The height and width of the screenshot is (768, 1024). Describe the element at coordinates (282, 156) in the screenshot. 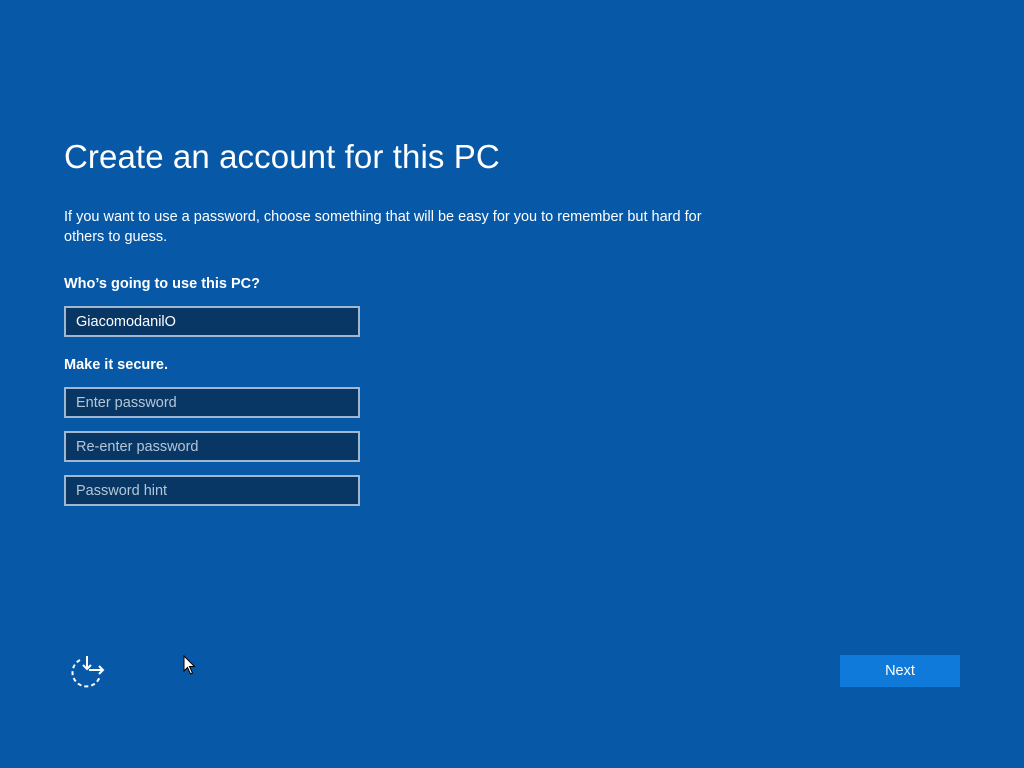

I see `page-title: Create an account for this PC` at that location.